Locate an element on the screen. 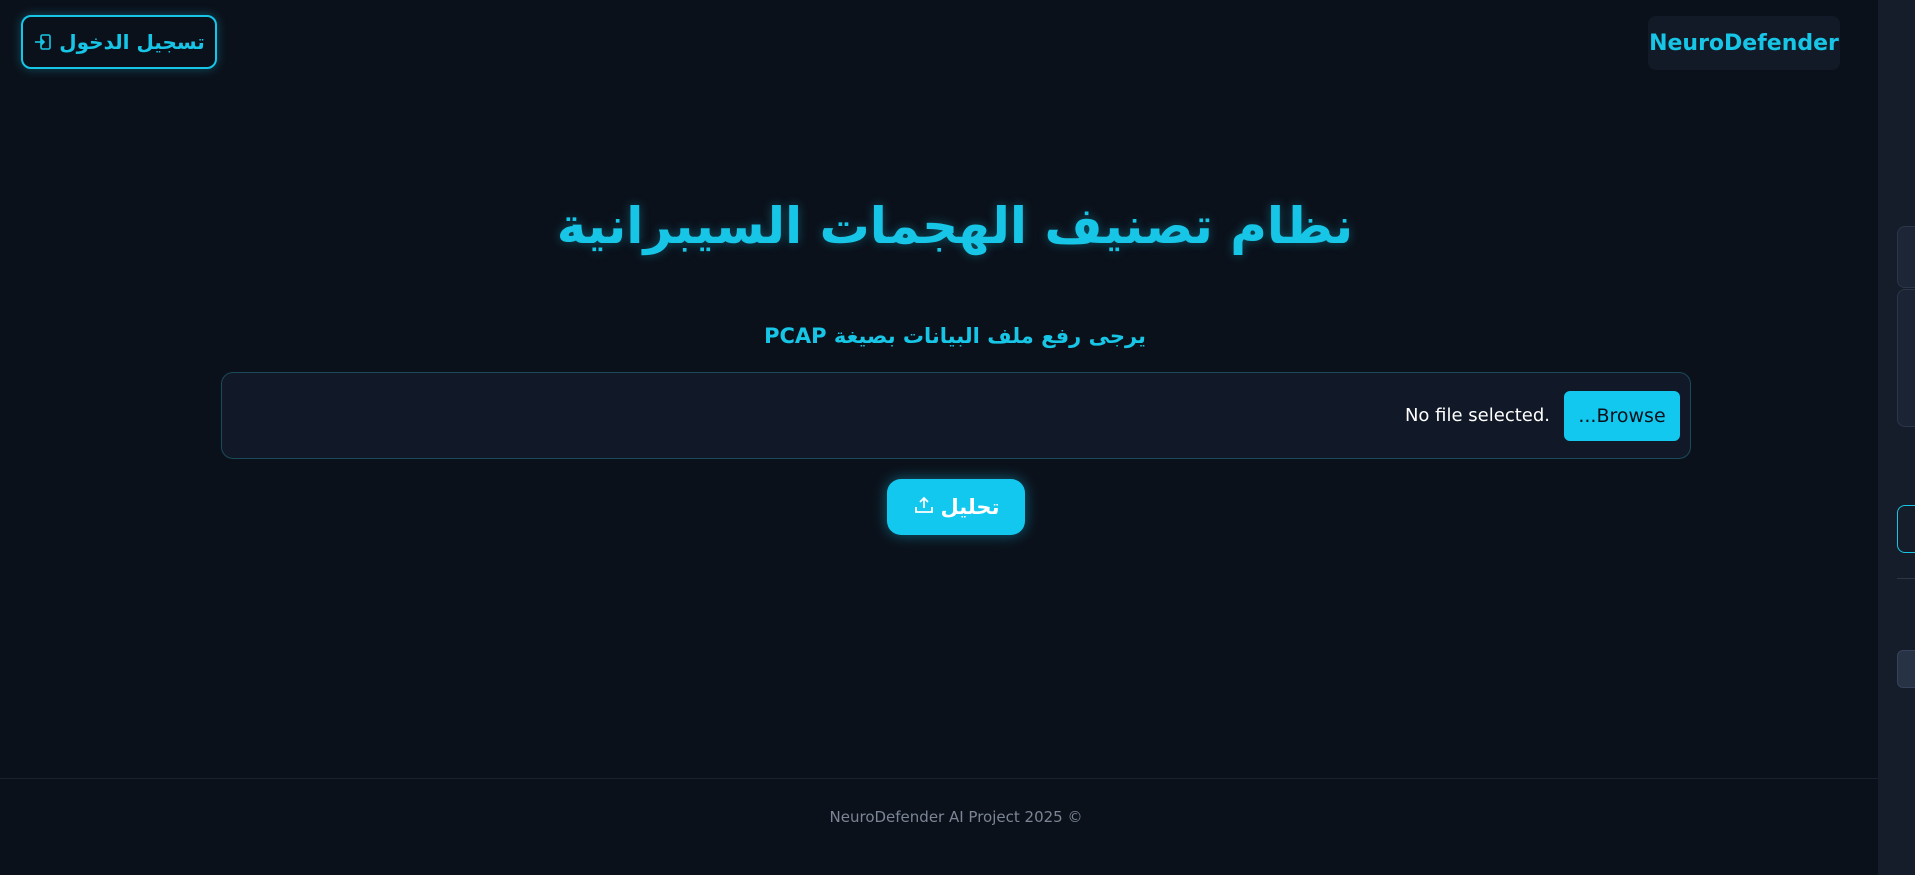 Image resolution: width=1915 pixels, height=875 pixels. login-button: تسجيل الدخول is located at coordinates (119, 42).